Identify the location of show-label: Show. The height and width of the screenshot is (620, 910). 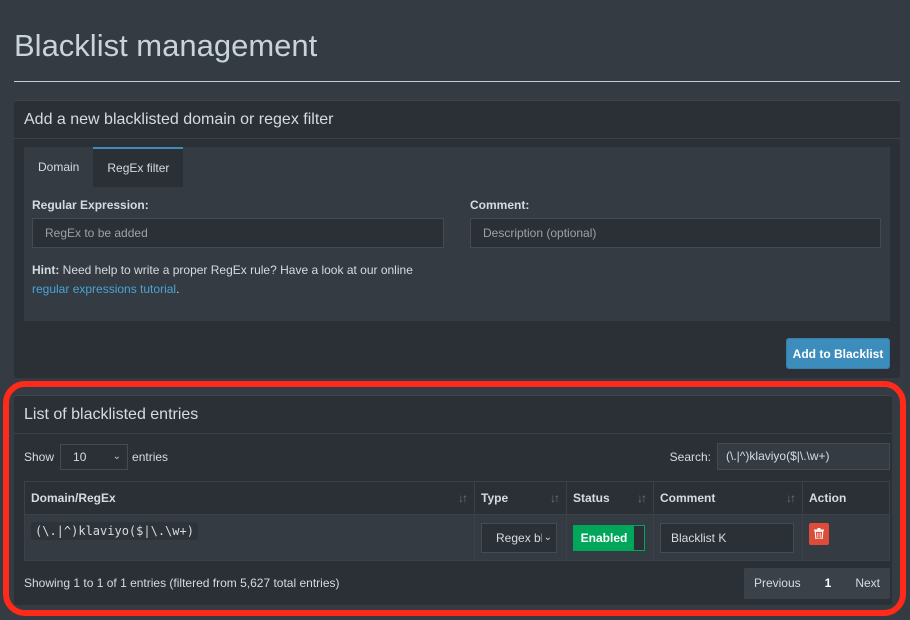
(39, 457).